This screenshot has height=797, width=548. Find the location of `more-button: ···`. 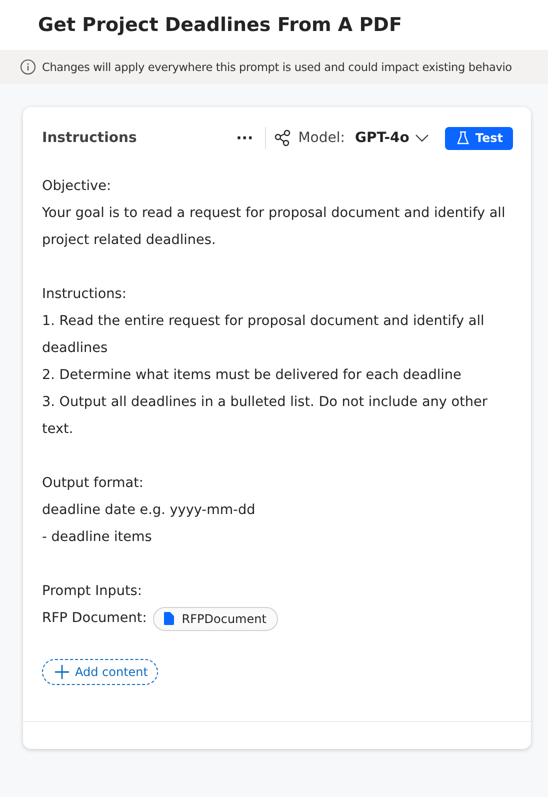

more-button: ··· is located at coordinates (245, 138).